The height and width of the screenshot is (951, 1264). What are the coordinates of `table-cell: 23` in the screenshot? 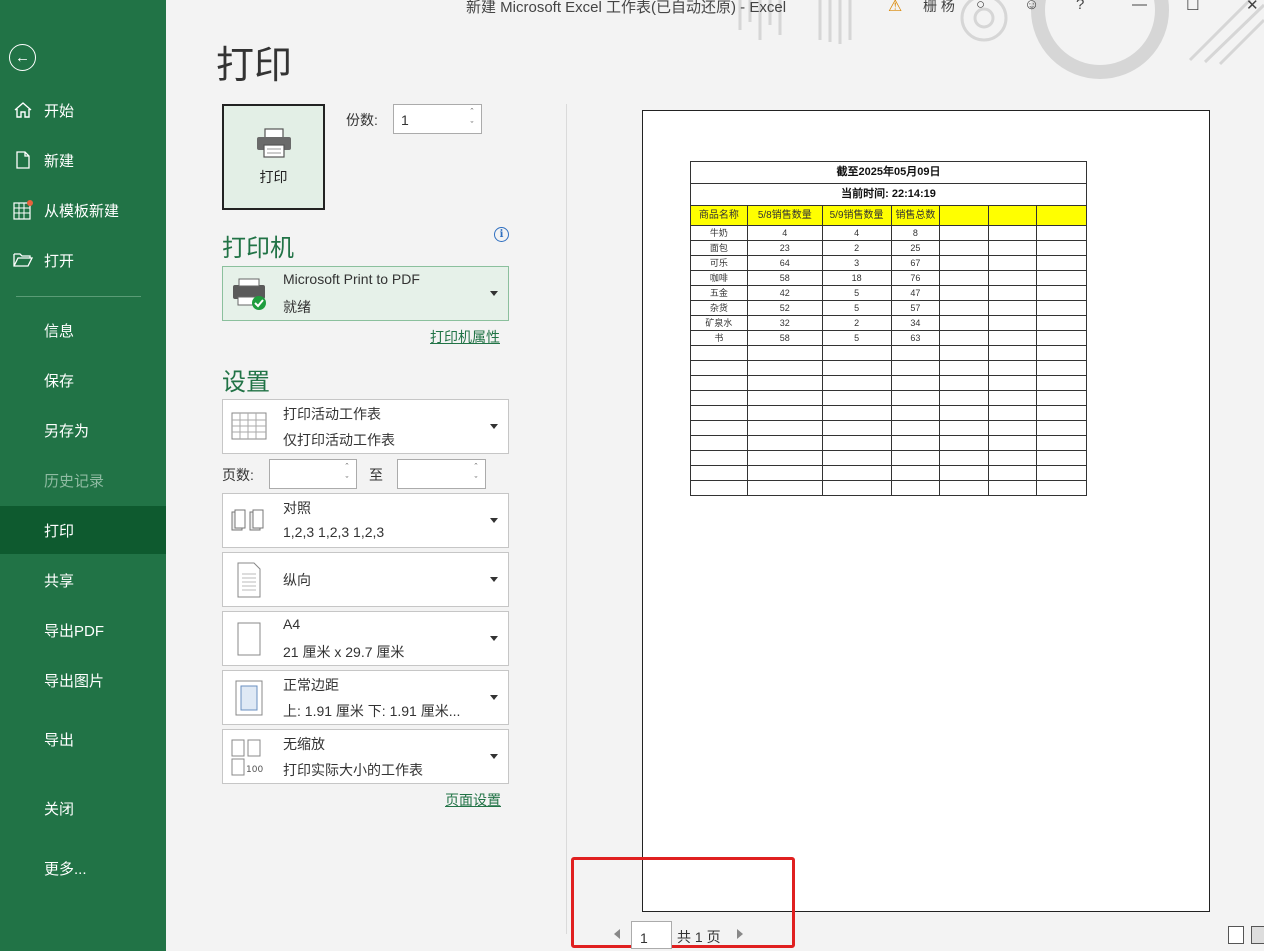 It's located at (784, 248).